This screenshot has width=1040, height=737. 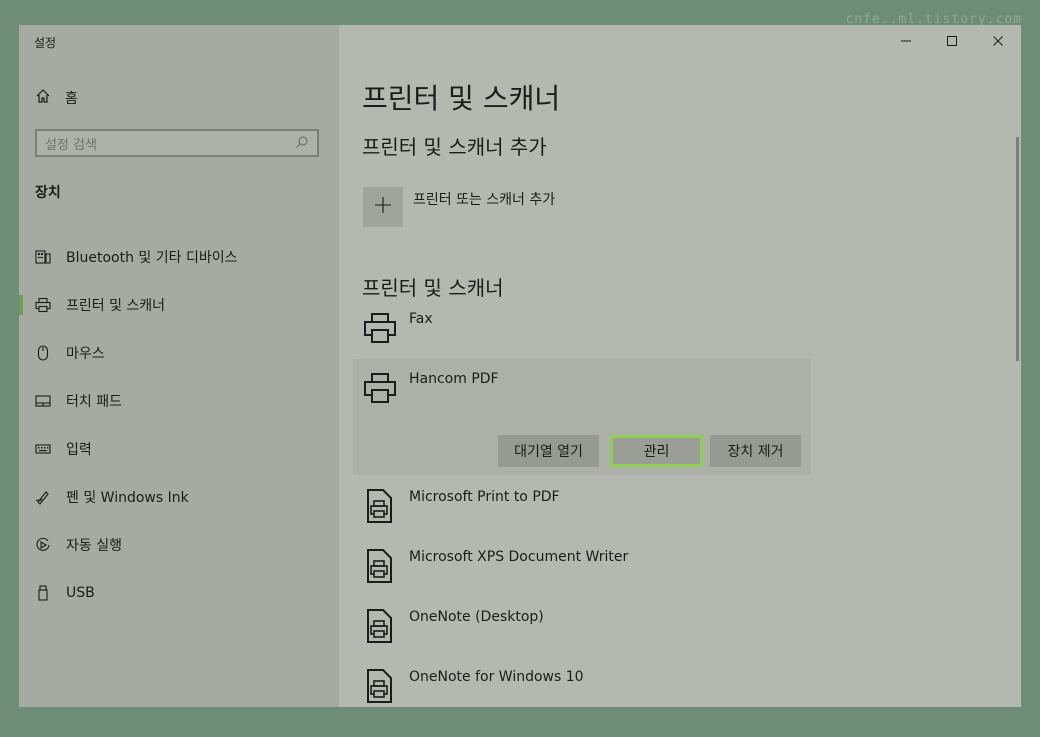 What do you see at coordinates (461, 98) in the screenshot?
I see `page-title: 프린터 및 스캐너` at bounding box center [461, 98].